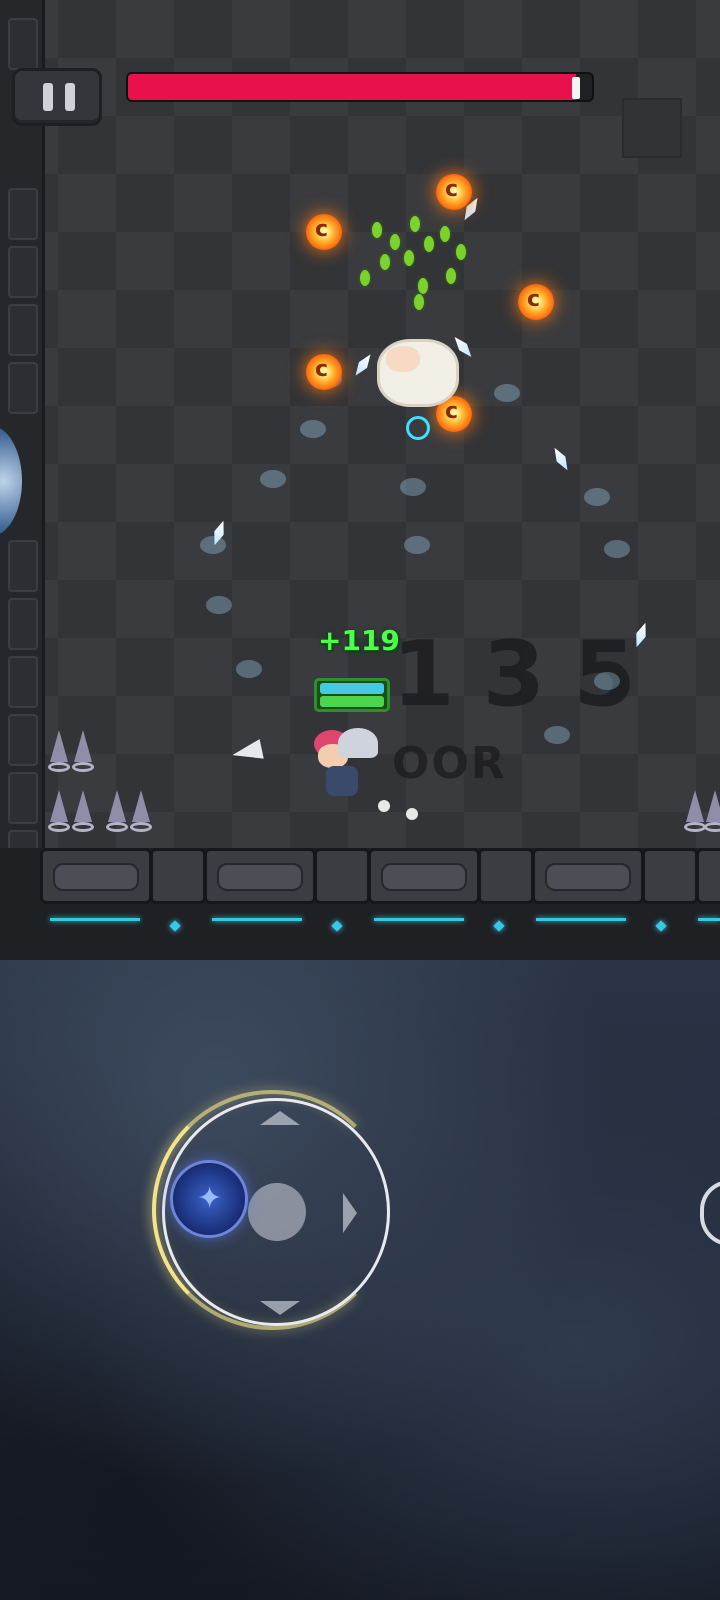  What do you see at coordinates (349, 765) in the screenshot?
I see `player-character` at bounding box center [349, 765].